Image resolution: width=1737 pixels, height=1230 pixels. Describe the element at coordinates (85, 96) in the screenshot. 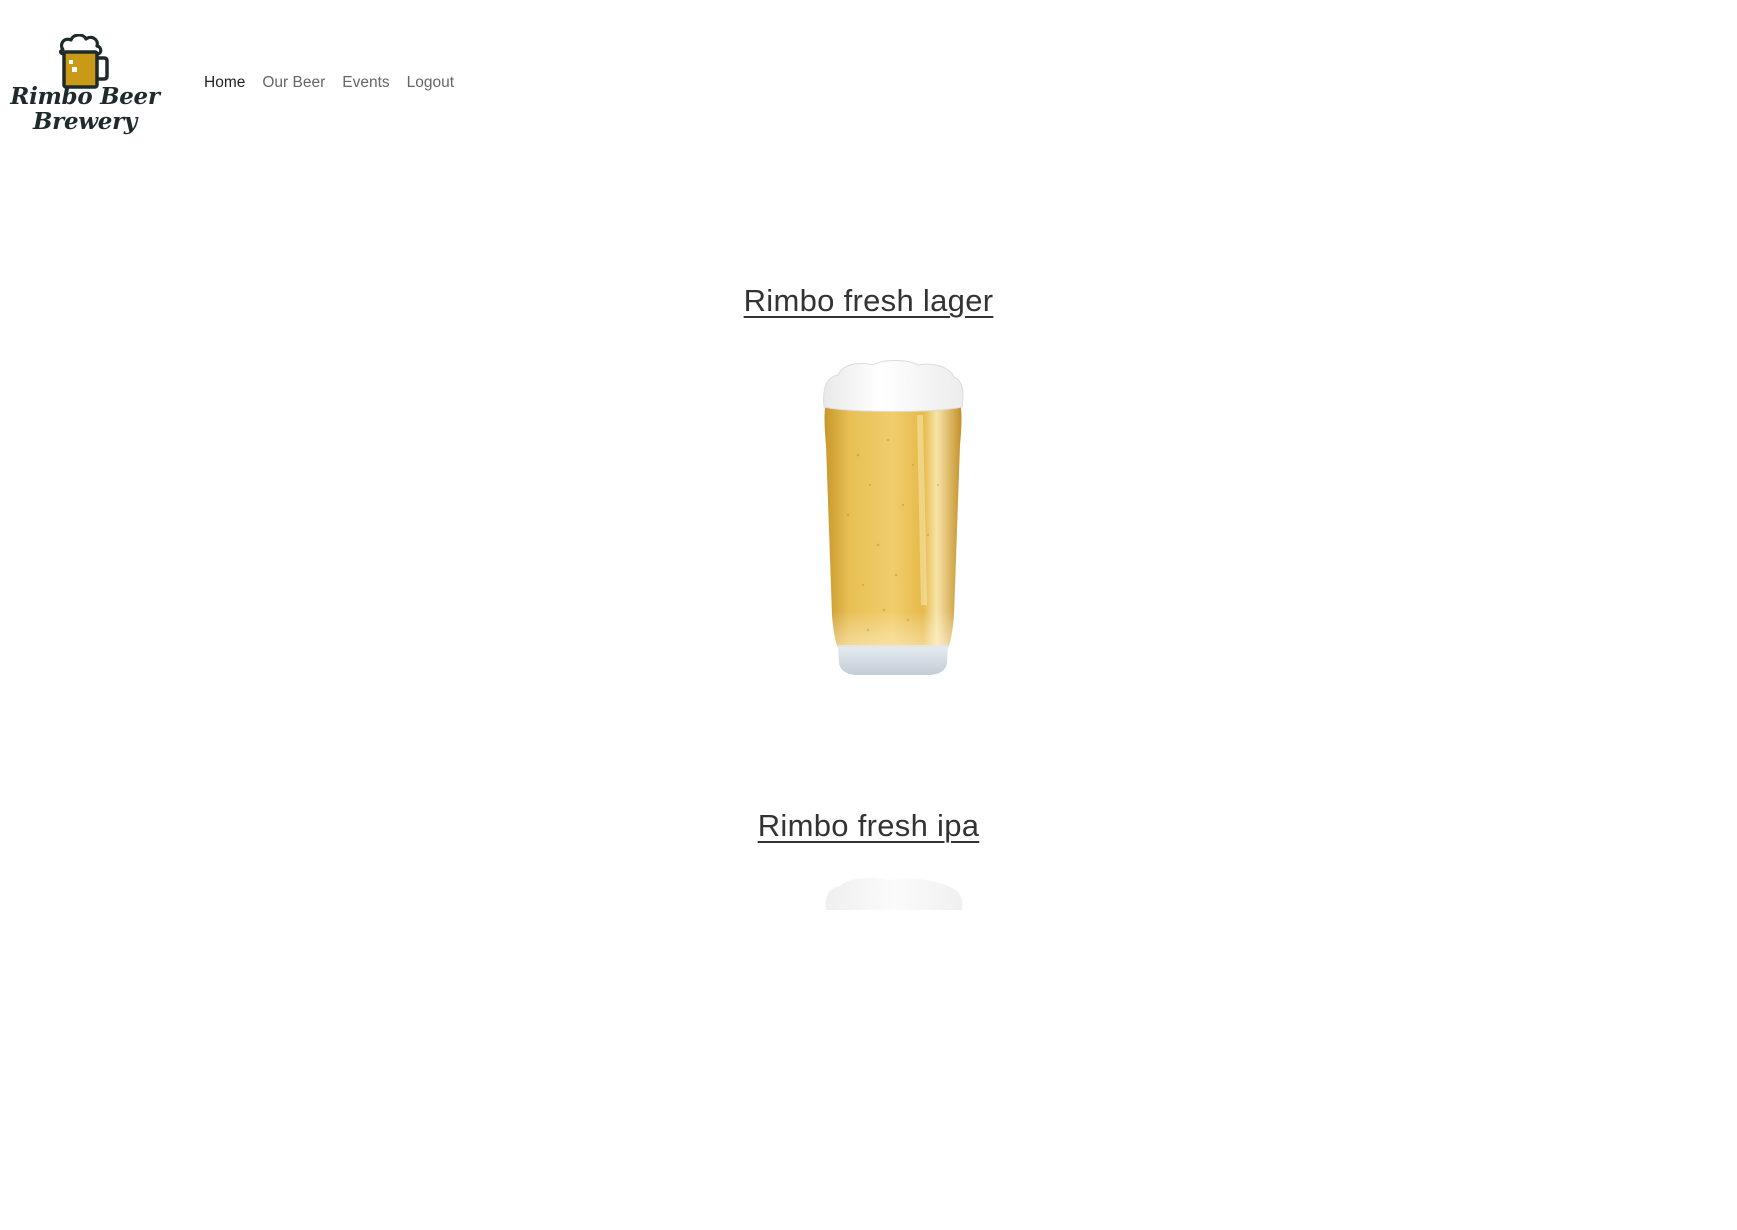

I see `brand-name-line1: Rimbo Beer` at that location.